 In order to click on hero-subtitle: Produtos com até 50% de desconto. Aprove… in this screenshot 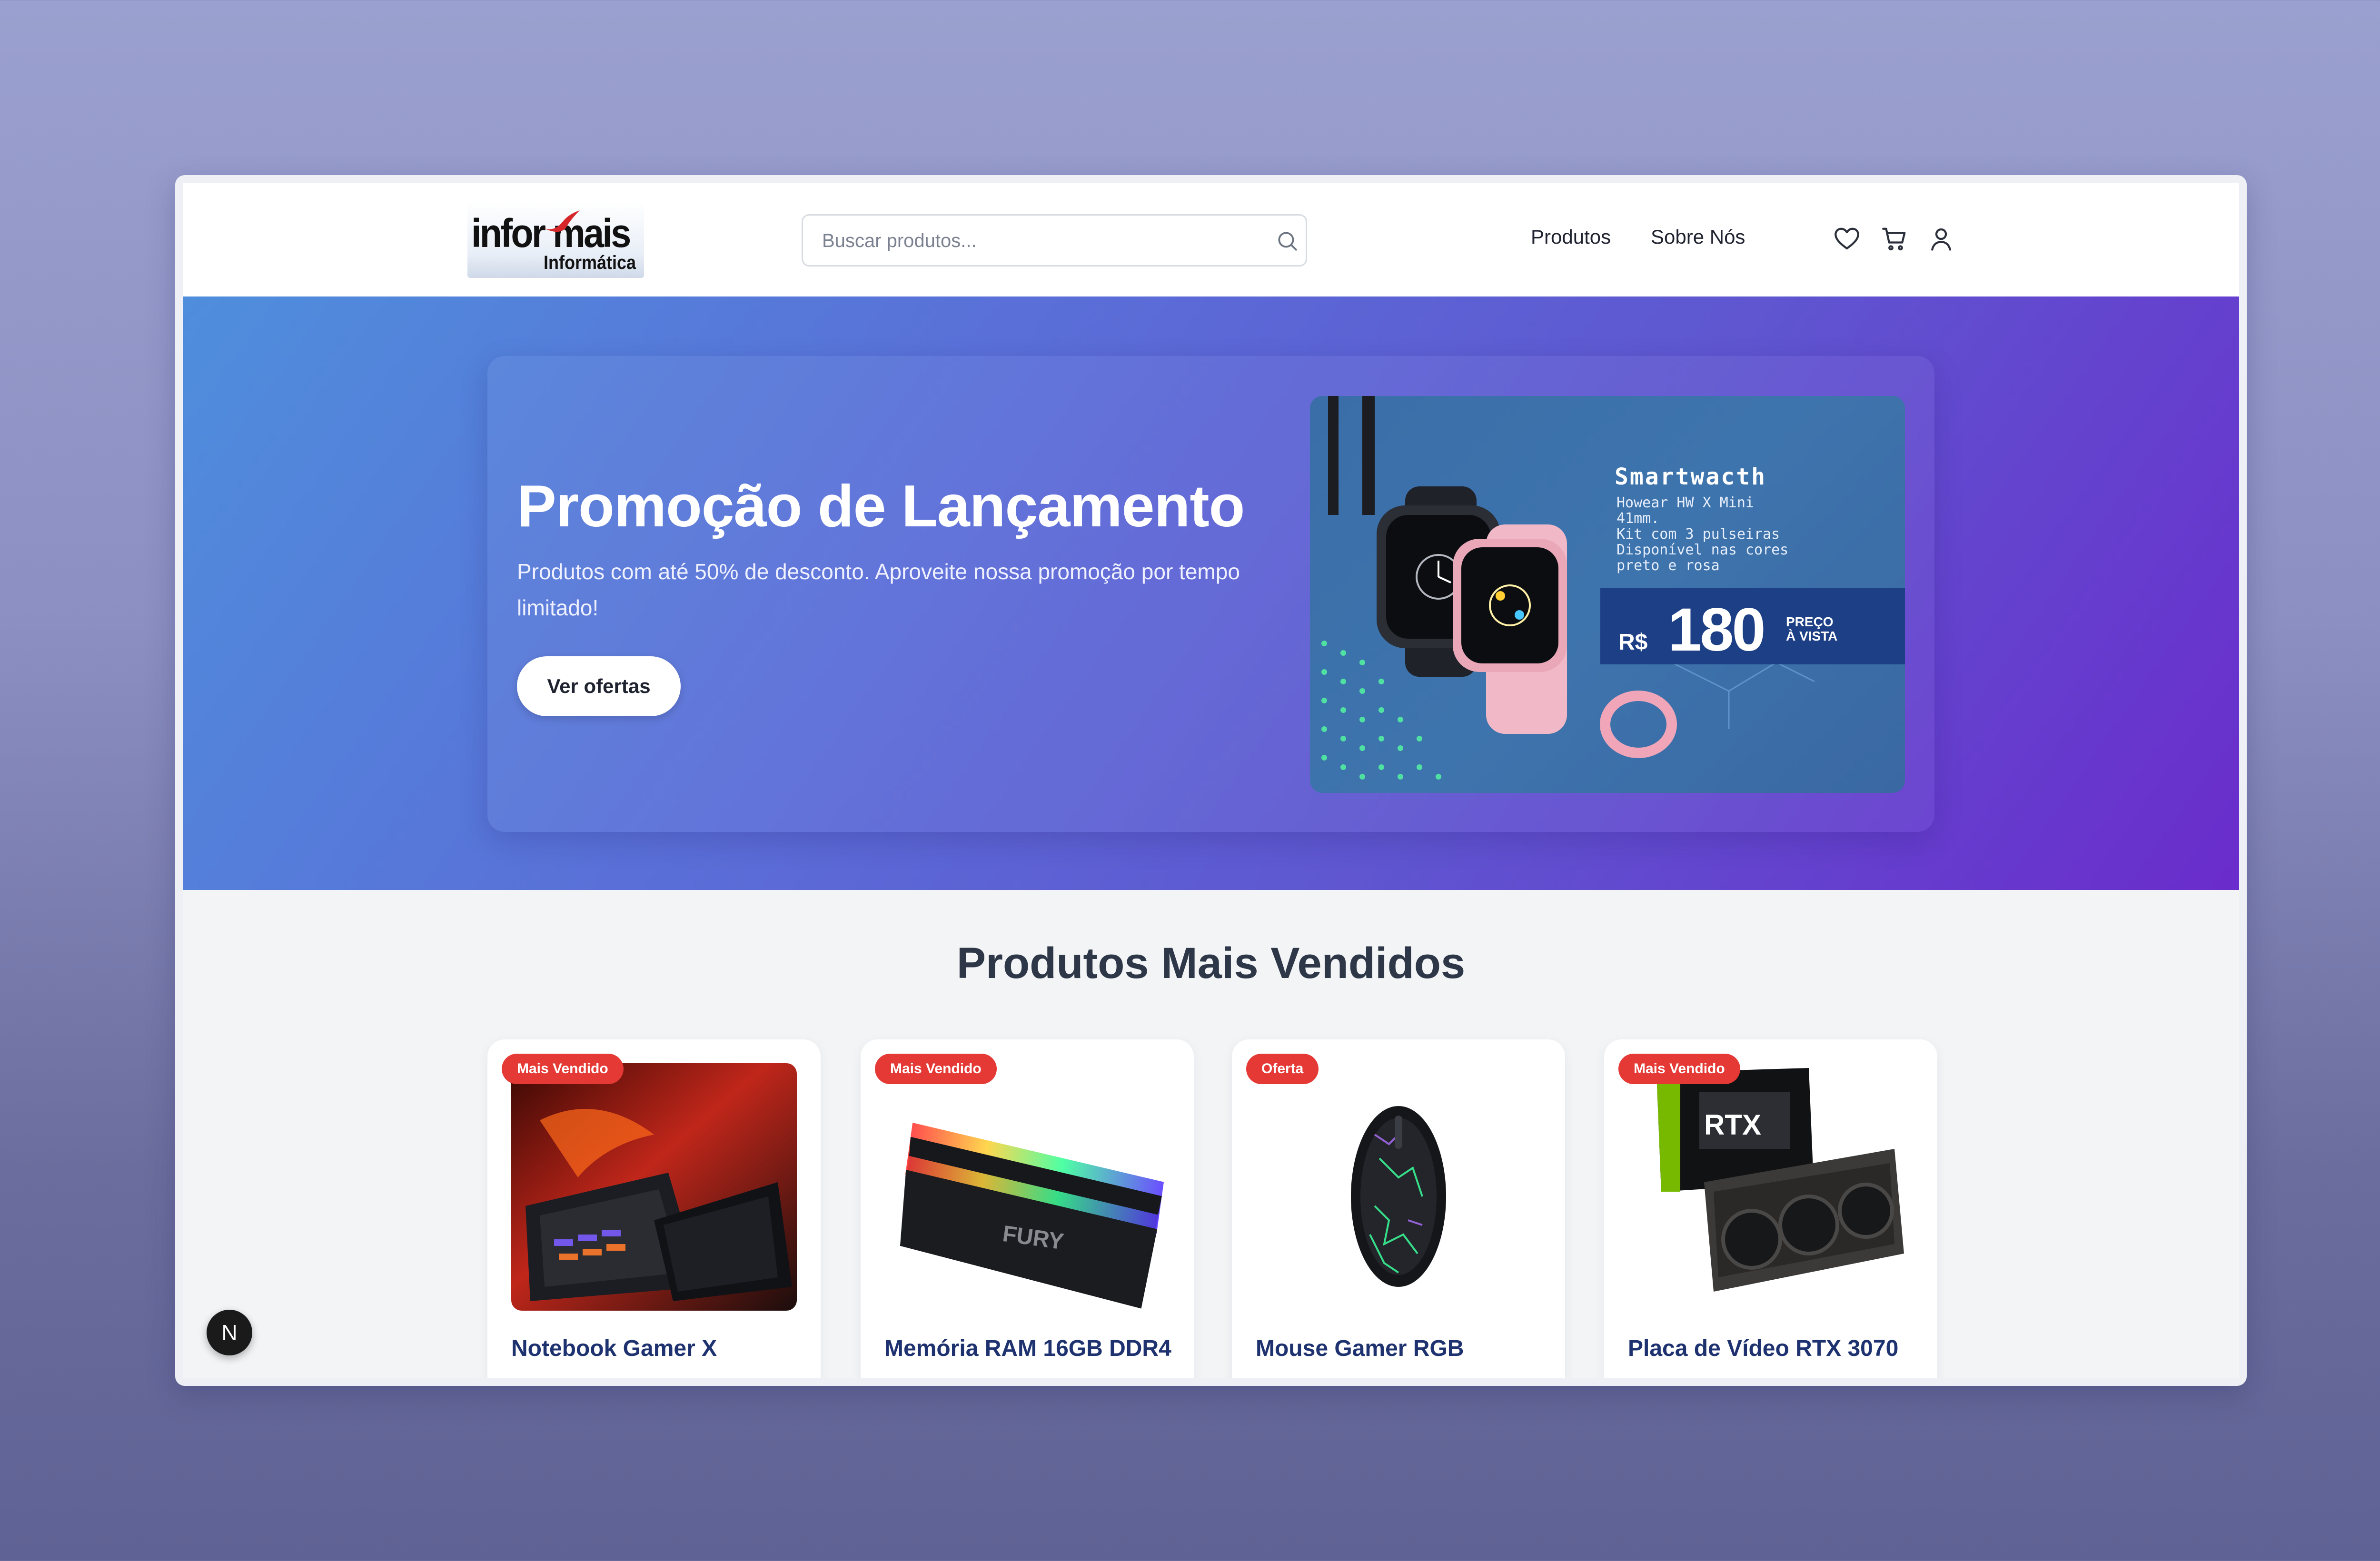, I will do `click(878, 589)`.